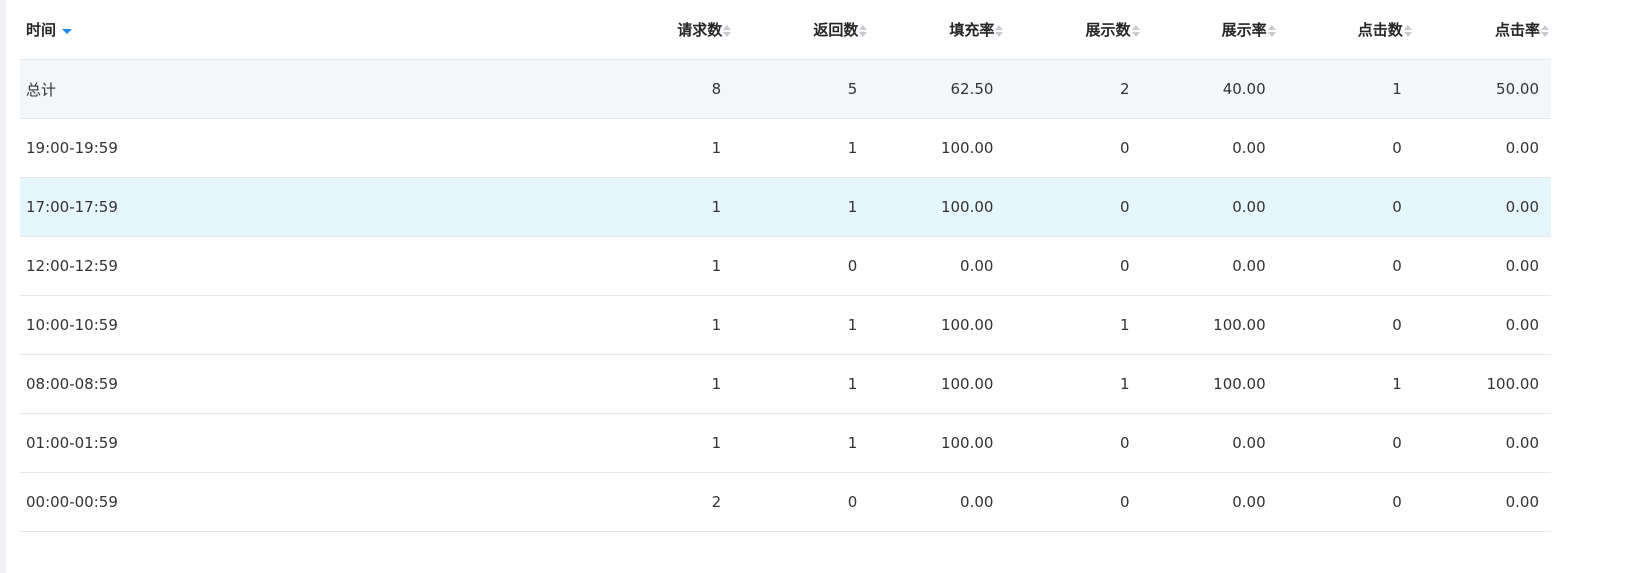 The height and width of the screenshot is (573, 1647). I want to click on column-header-label: 展示率, so click(1244, 30).